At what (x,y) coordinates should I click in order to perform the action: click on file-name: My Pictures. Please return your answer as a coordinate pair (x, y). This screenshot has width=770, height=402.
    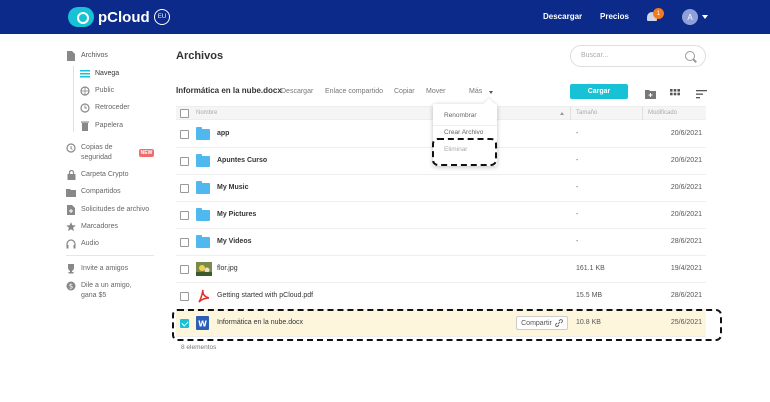
    Looking at the image, I should click on (236, 214).